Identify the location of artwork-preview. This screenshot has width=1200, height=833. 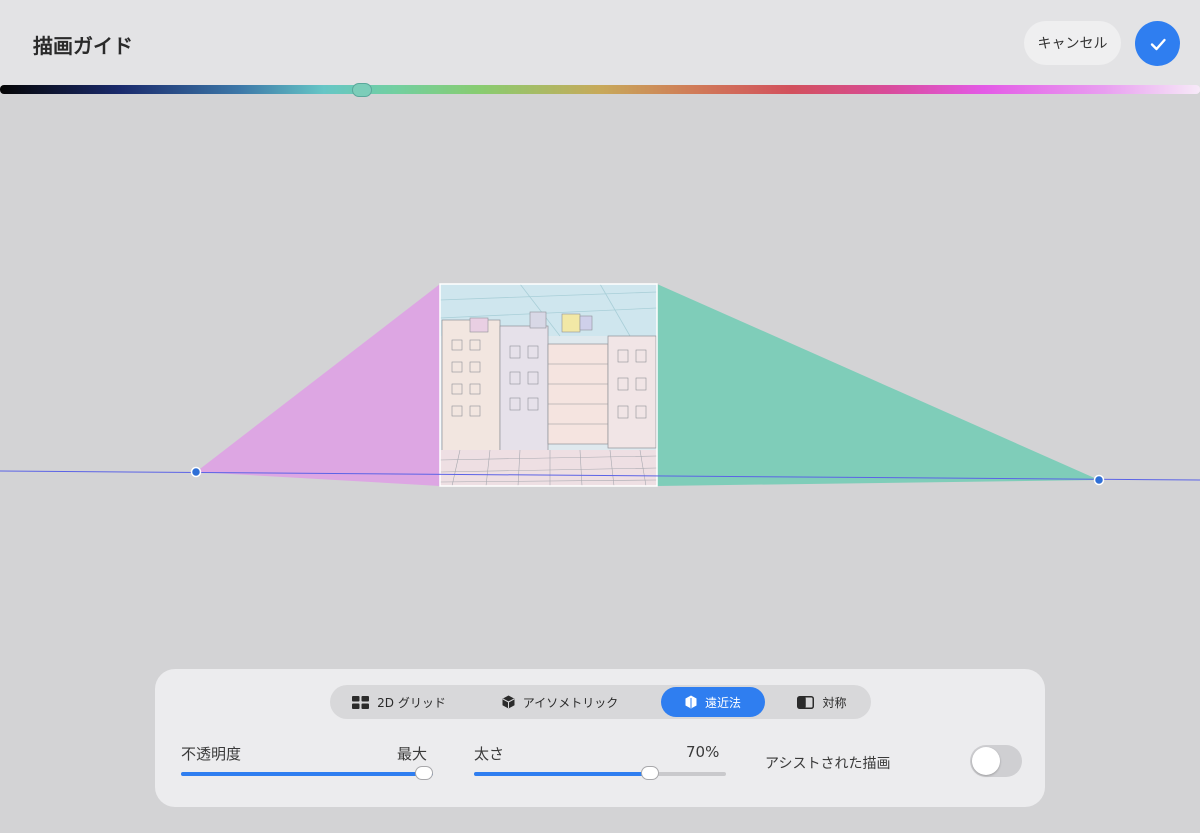
(548, 385).